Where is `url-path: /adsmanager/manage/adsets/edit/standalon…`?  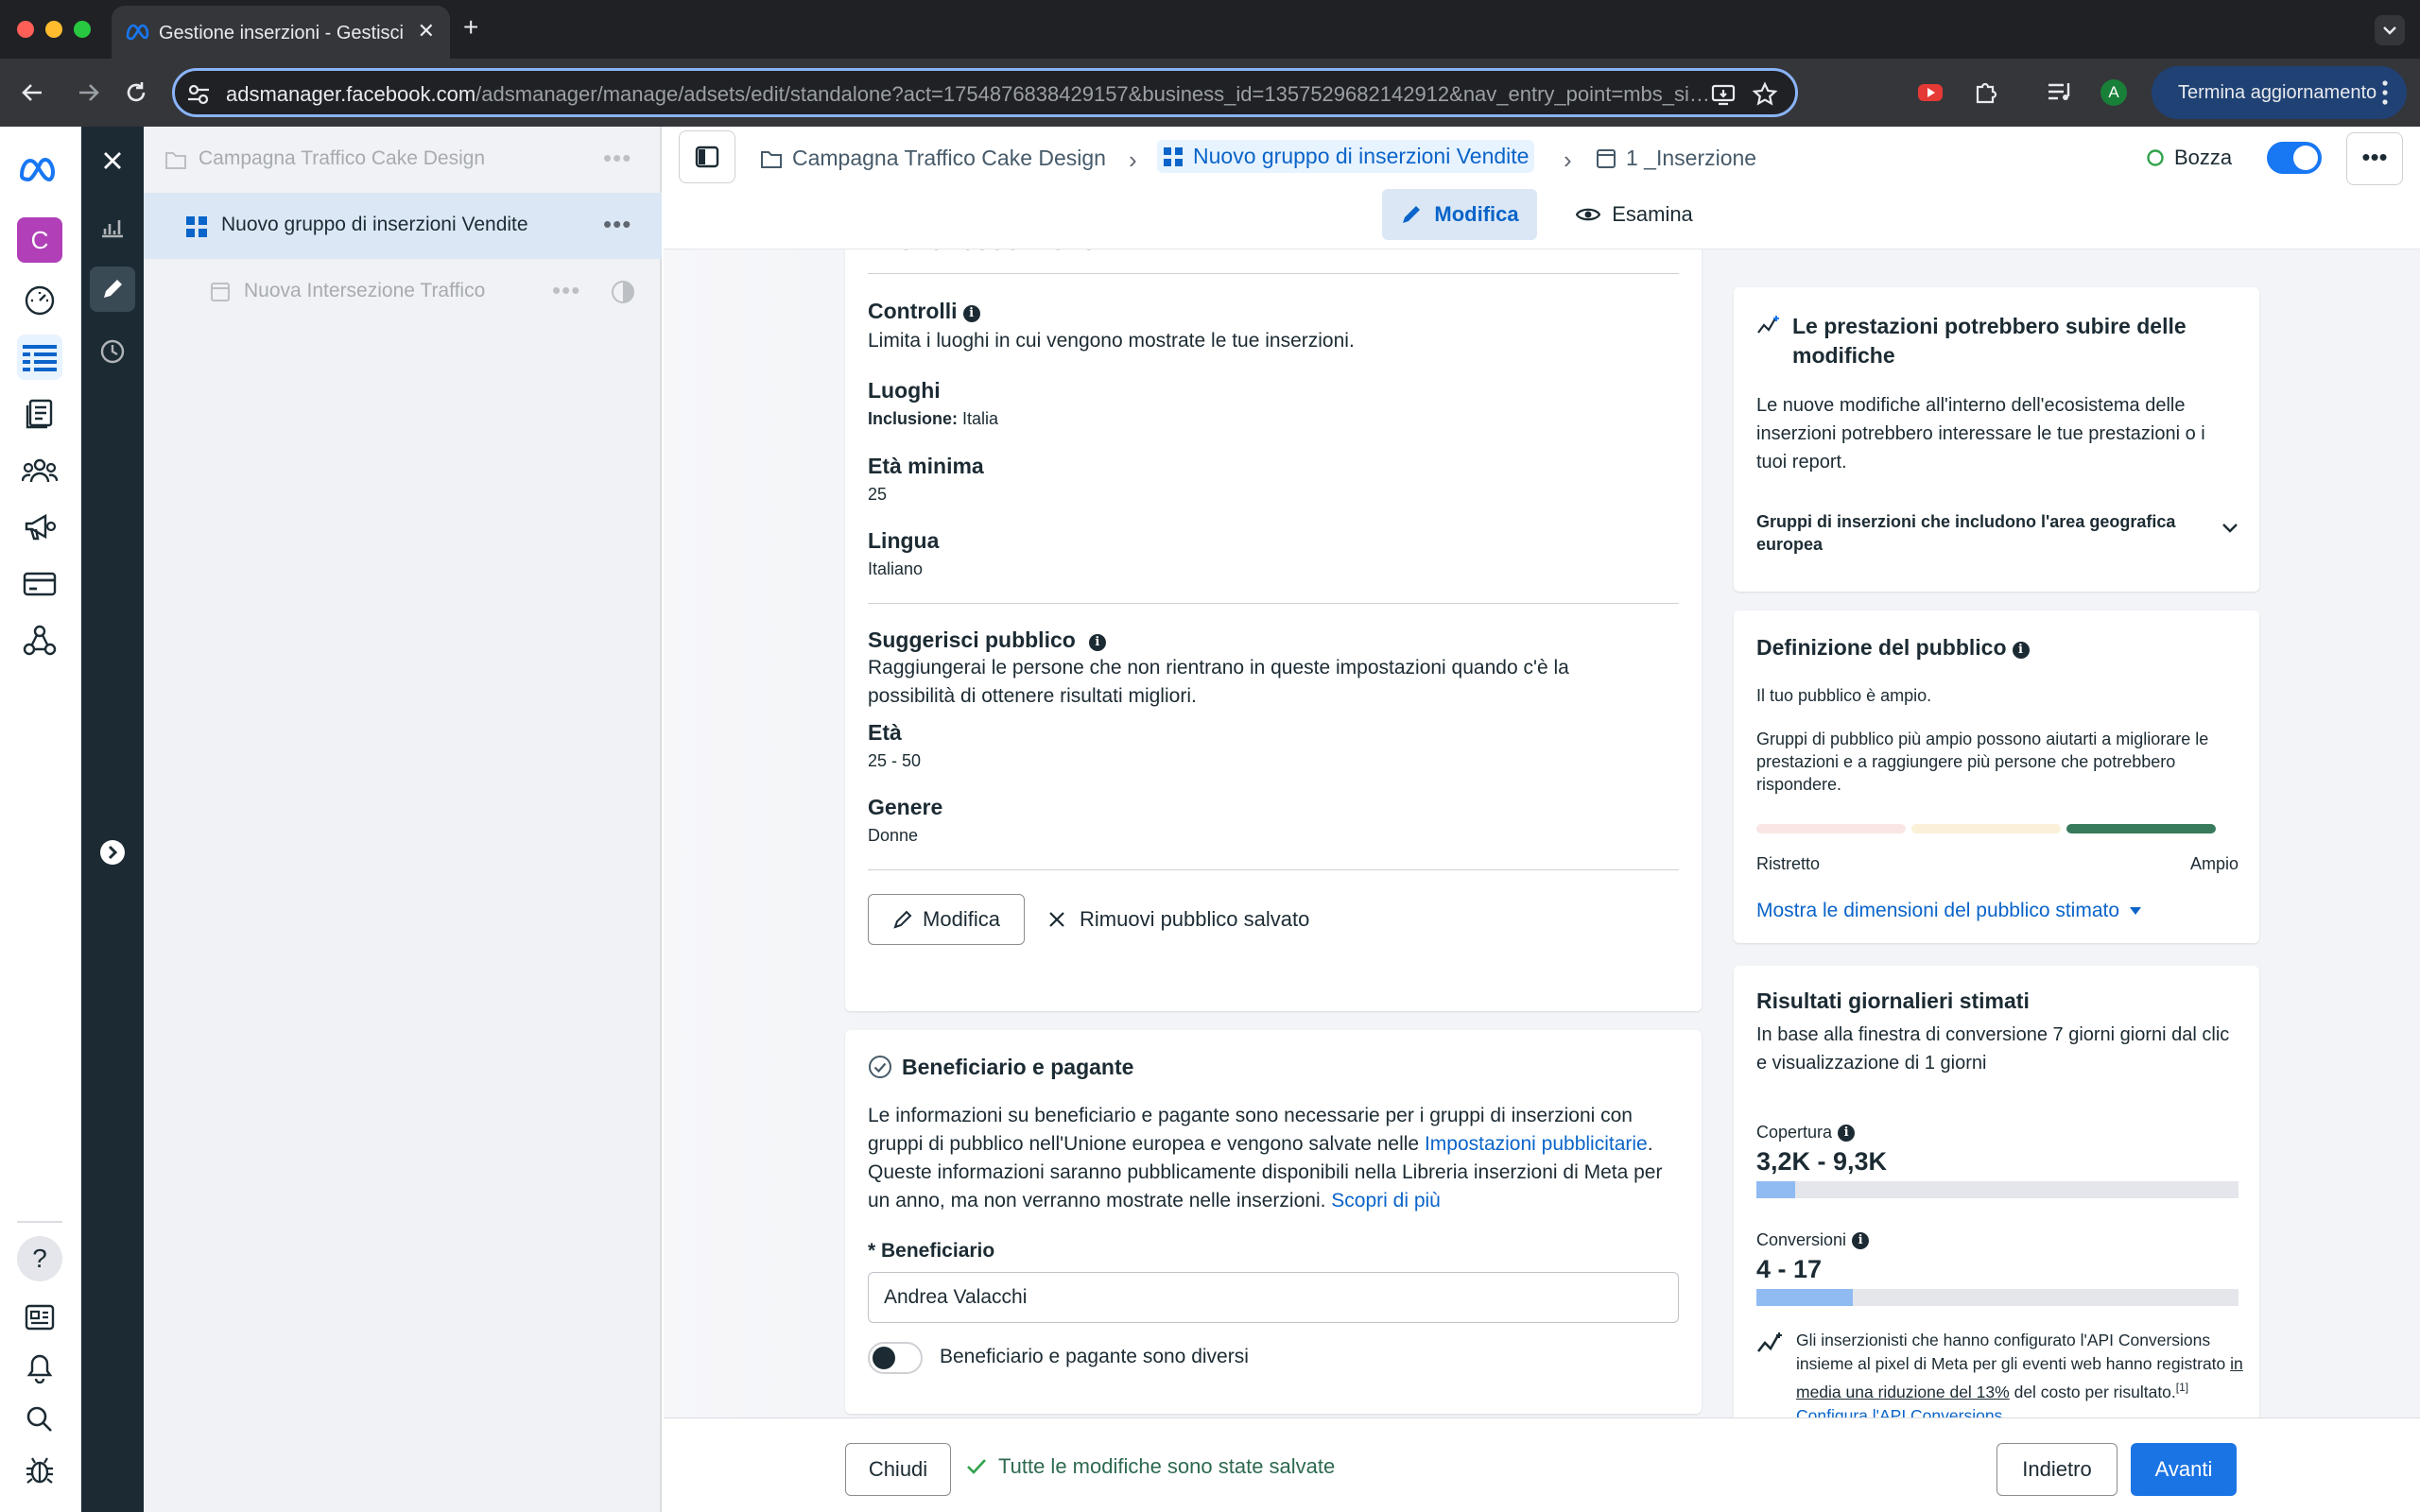 url-path: /adsmanager/manage/adsets/edit/standalon… is located at coordinates (1097, 94).